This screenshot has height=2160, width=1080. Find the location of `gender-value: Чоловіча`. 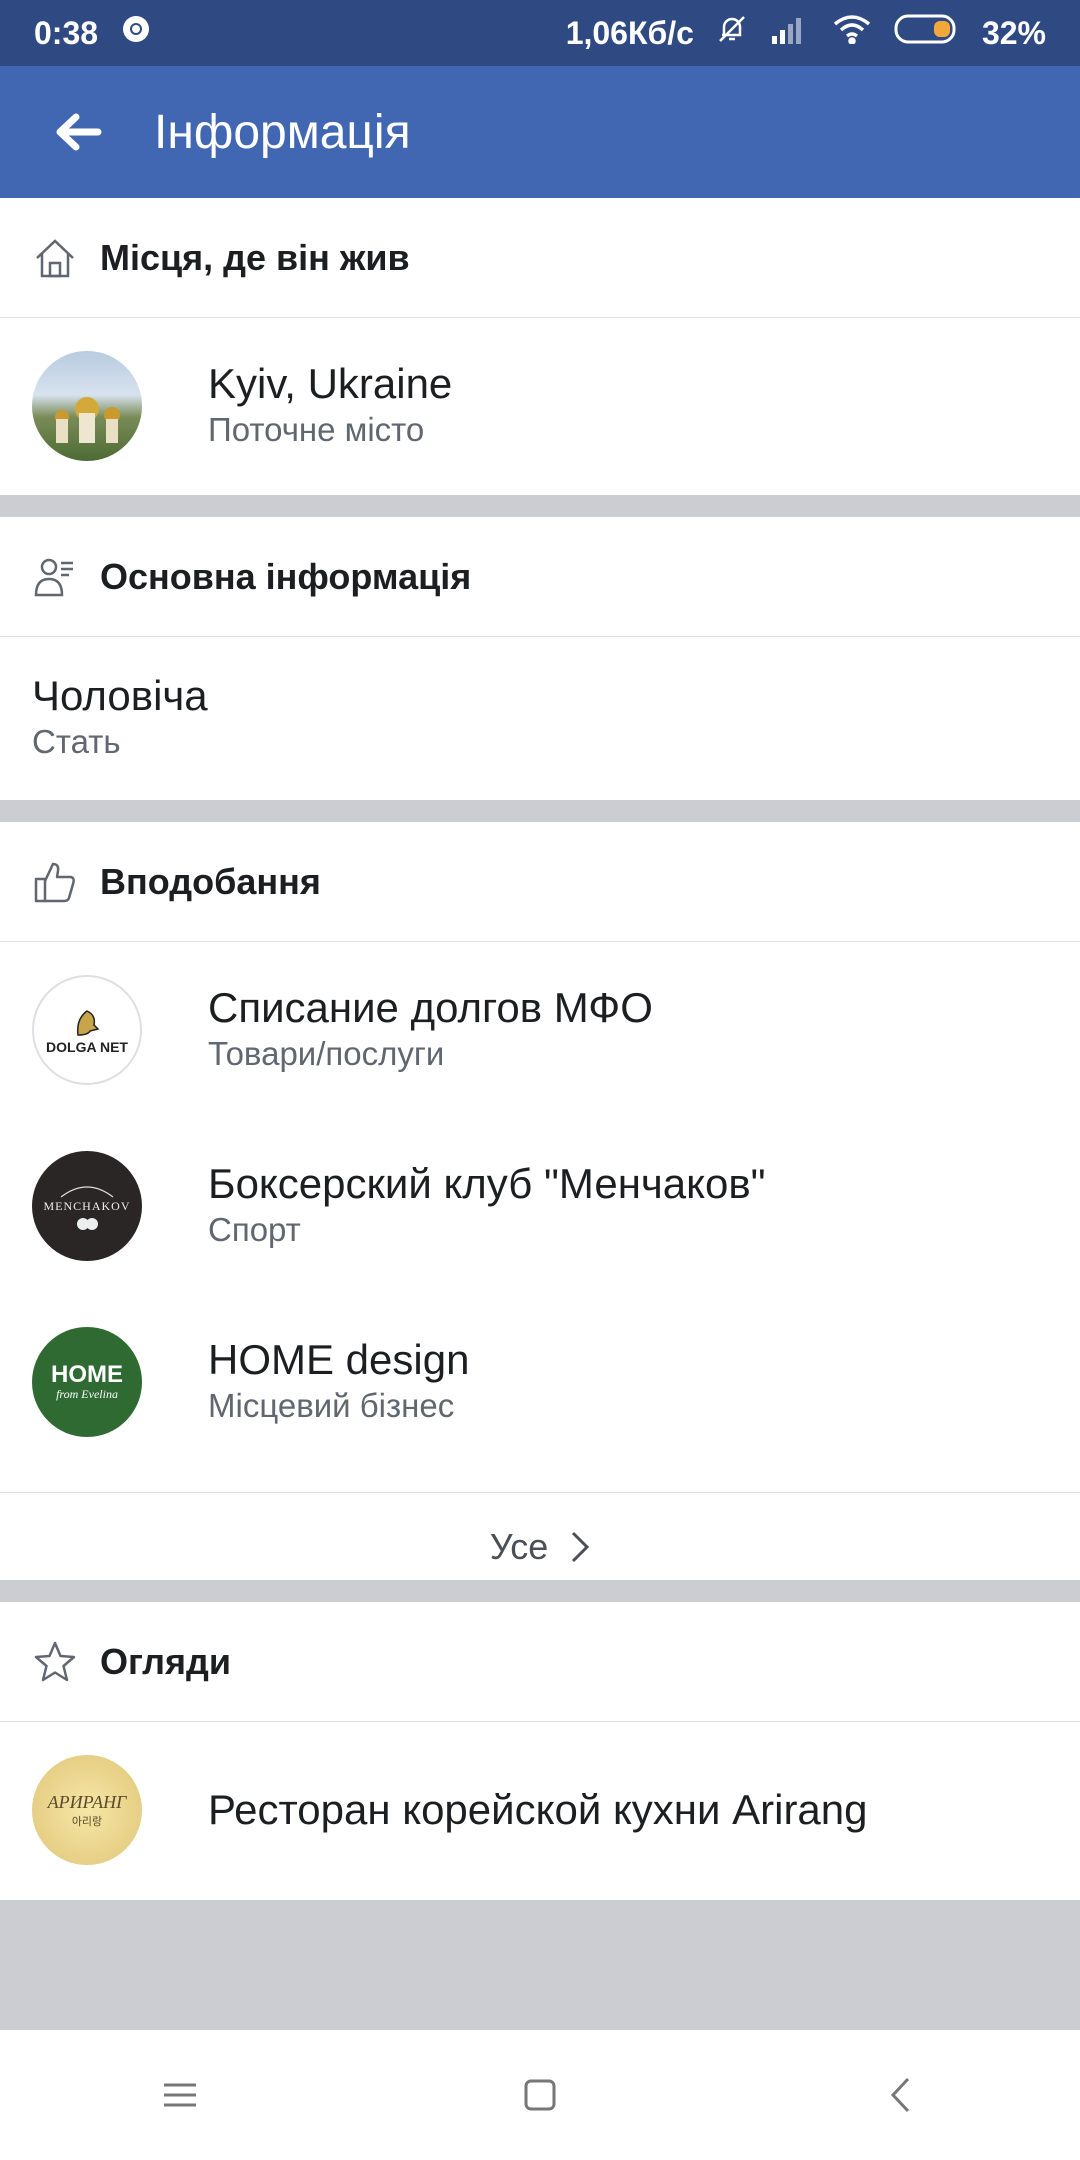

gender-value: Чоловіча is located at coordinates (120, 695).